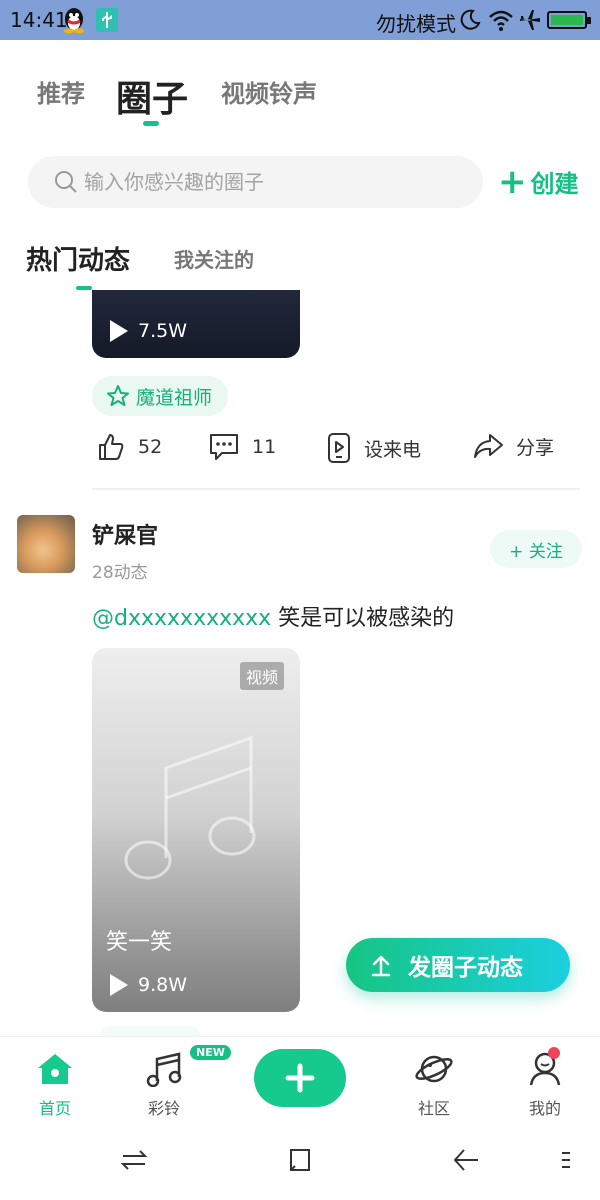 This screenshot has width=600, height=1200. What do you see at coordinates (488, 446) in the screenshot?
I see `share-icon` at bounding box center [488, 446].